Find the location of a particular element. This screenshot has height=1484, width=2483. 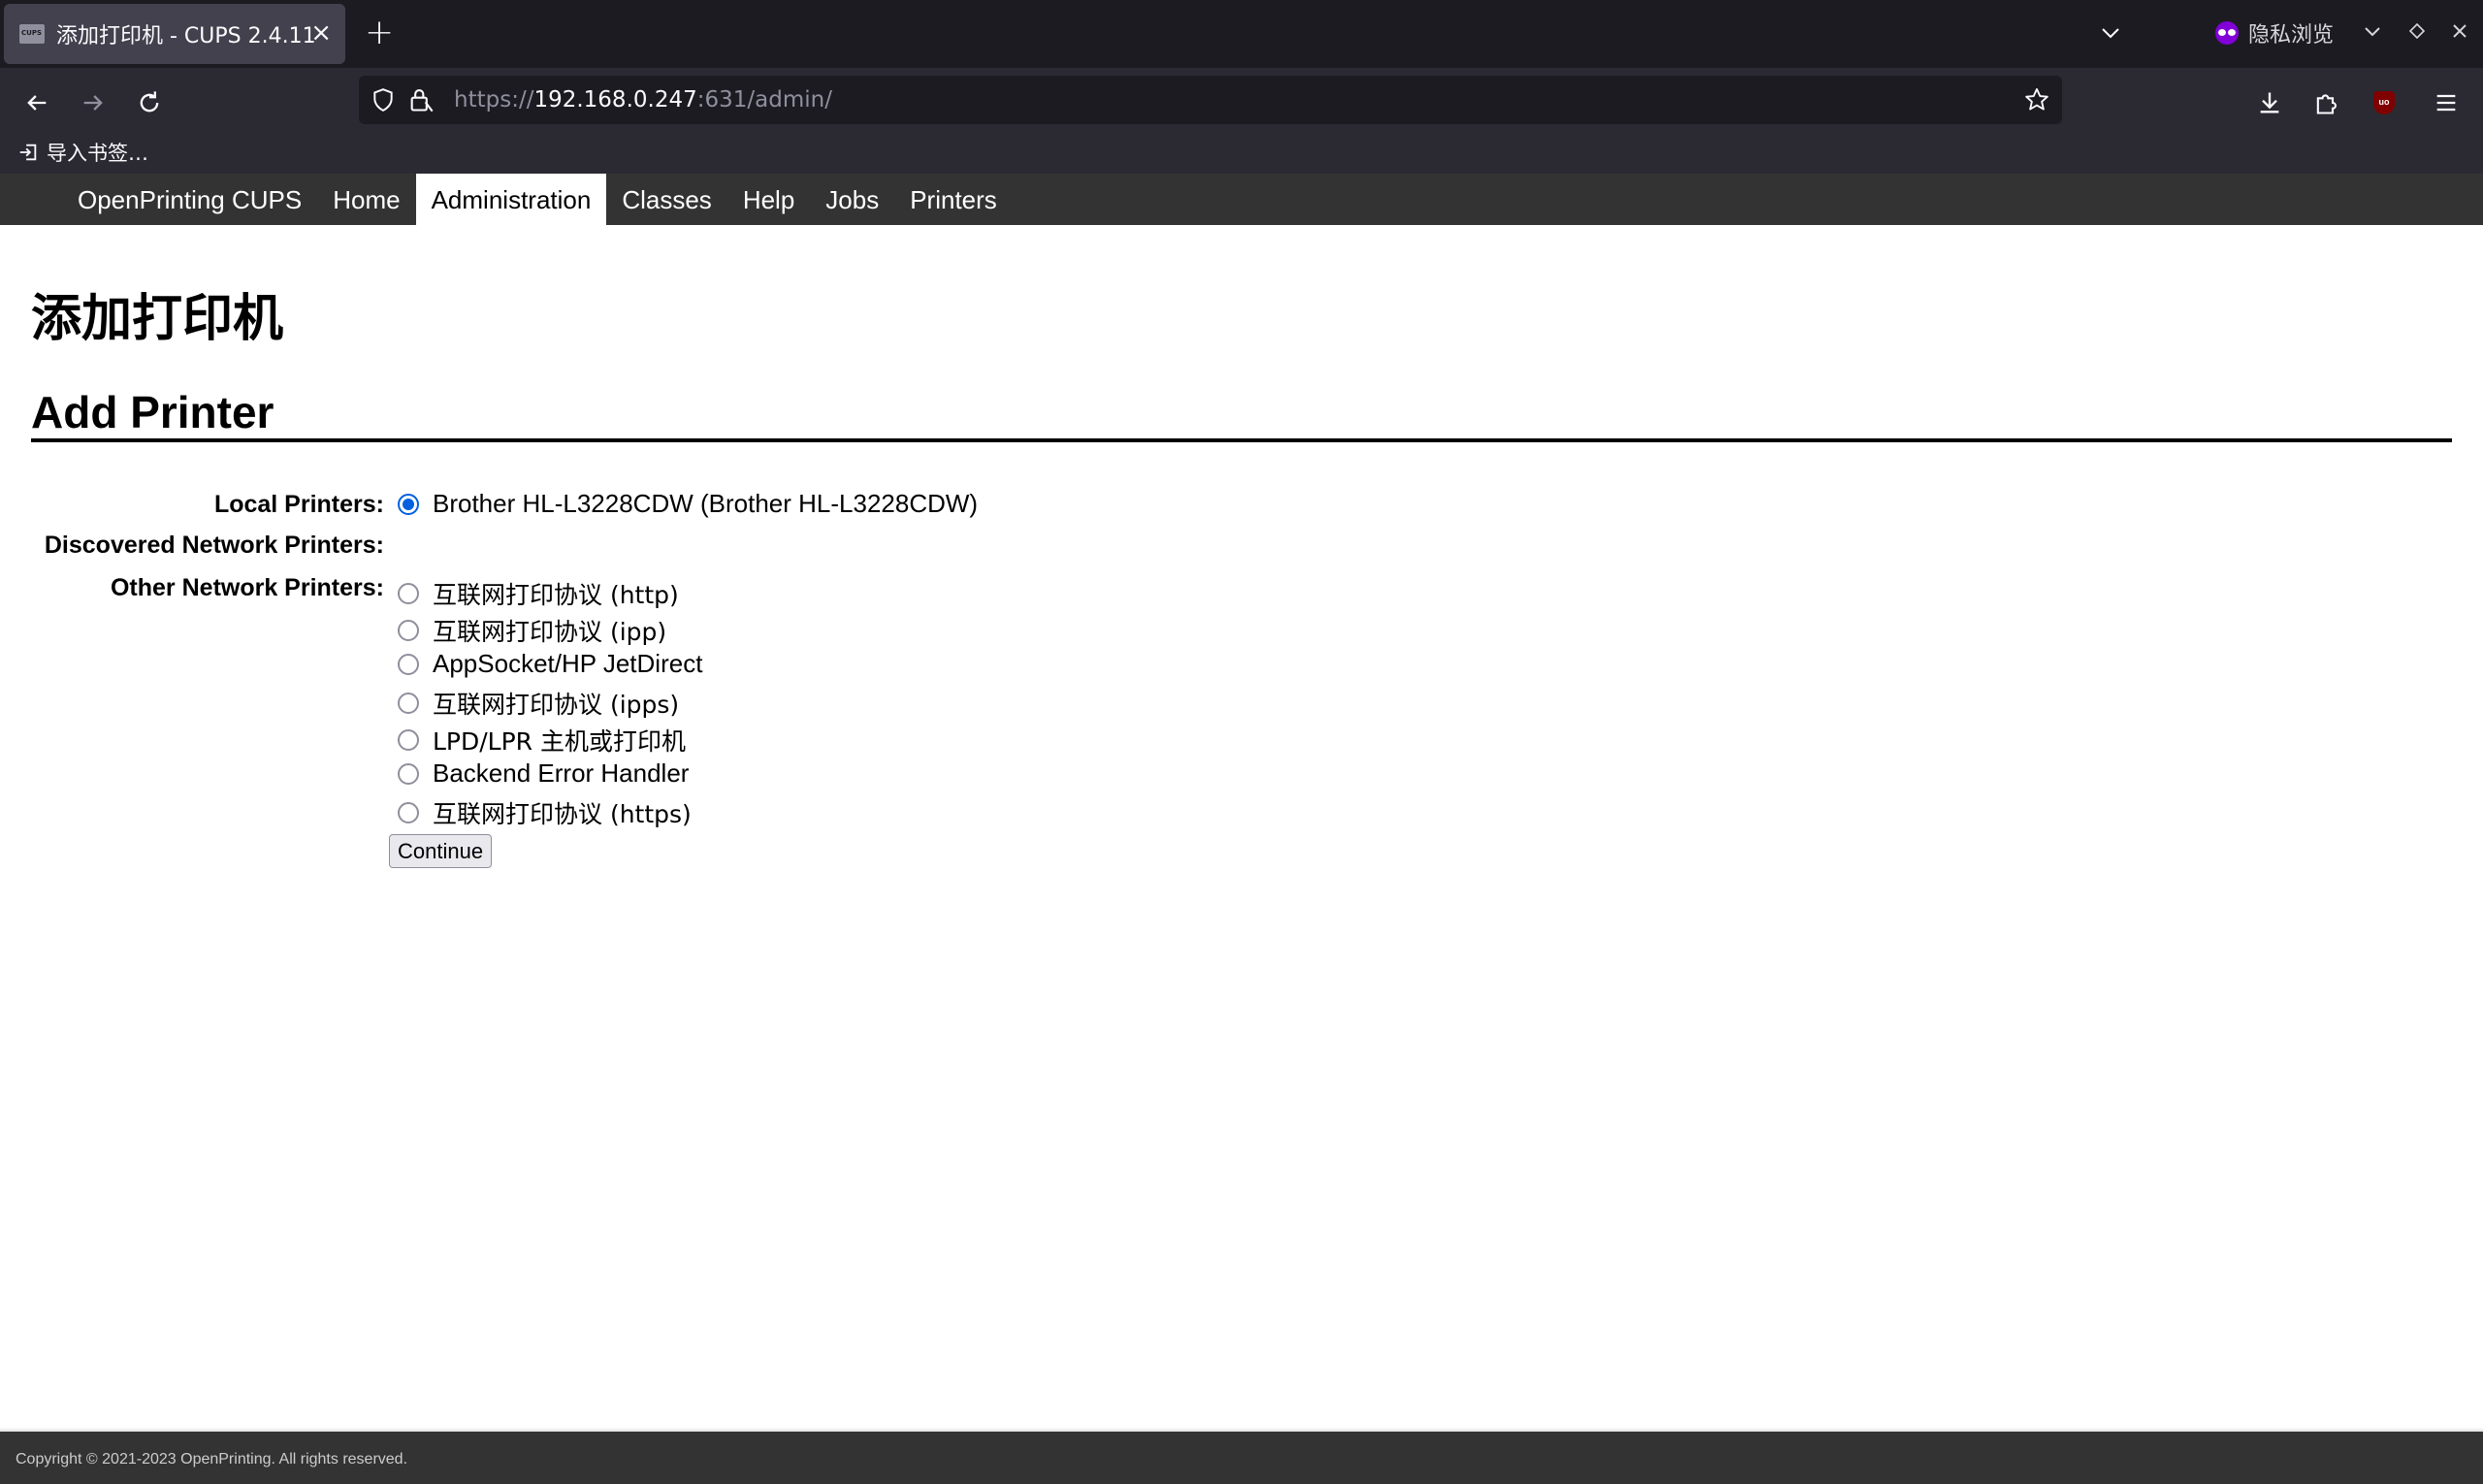

tab-bar: 添加打印机 - CUPS 2.4.11 × + 隐私浏览 is located at coordinates (1242, 34).